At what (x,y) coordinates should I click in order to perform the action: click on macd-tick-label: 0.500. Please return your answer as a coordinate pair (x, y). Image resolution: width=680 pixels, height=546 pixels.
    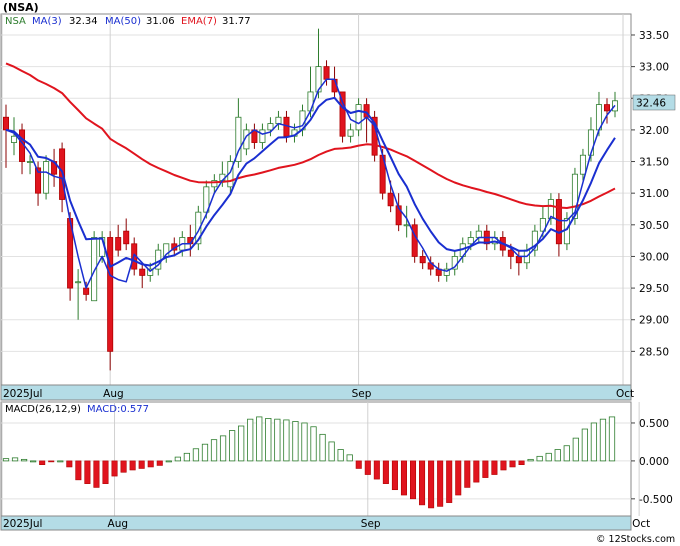
    Looking at the image, I should click on (654, 424).